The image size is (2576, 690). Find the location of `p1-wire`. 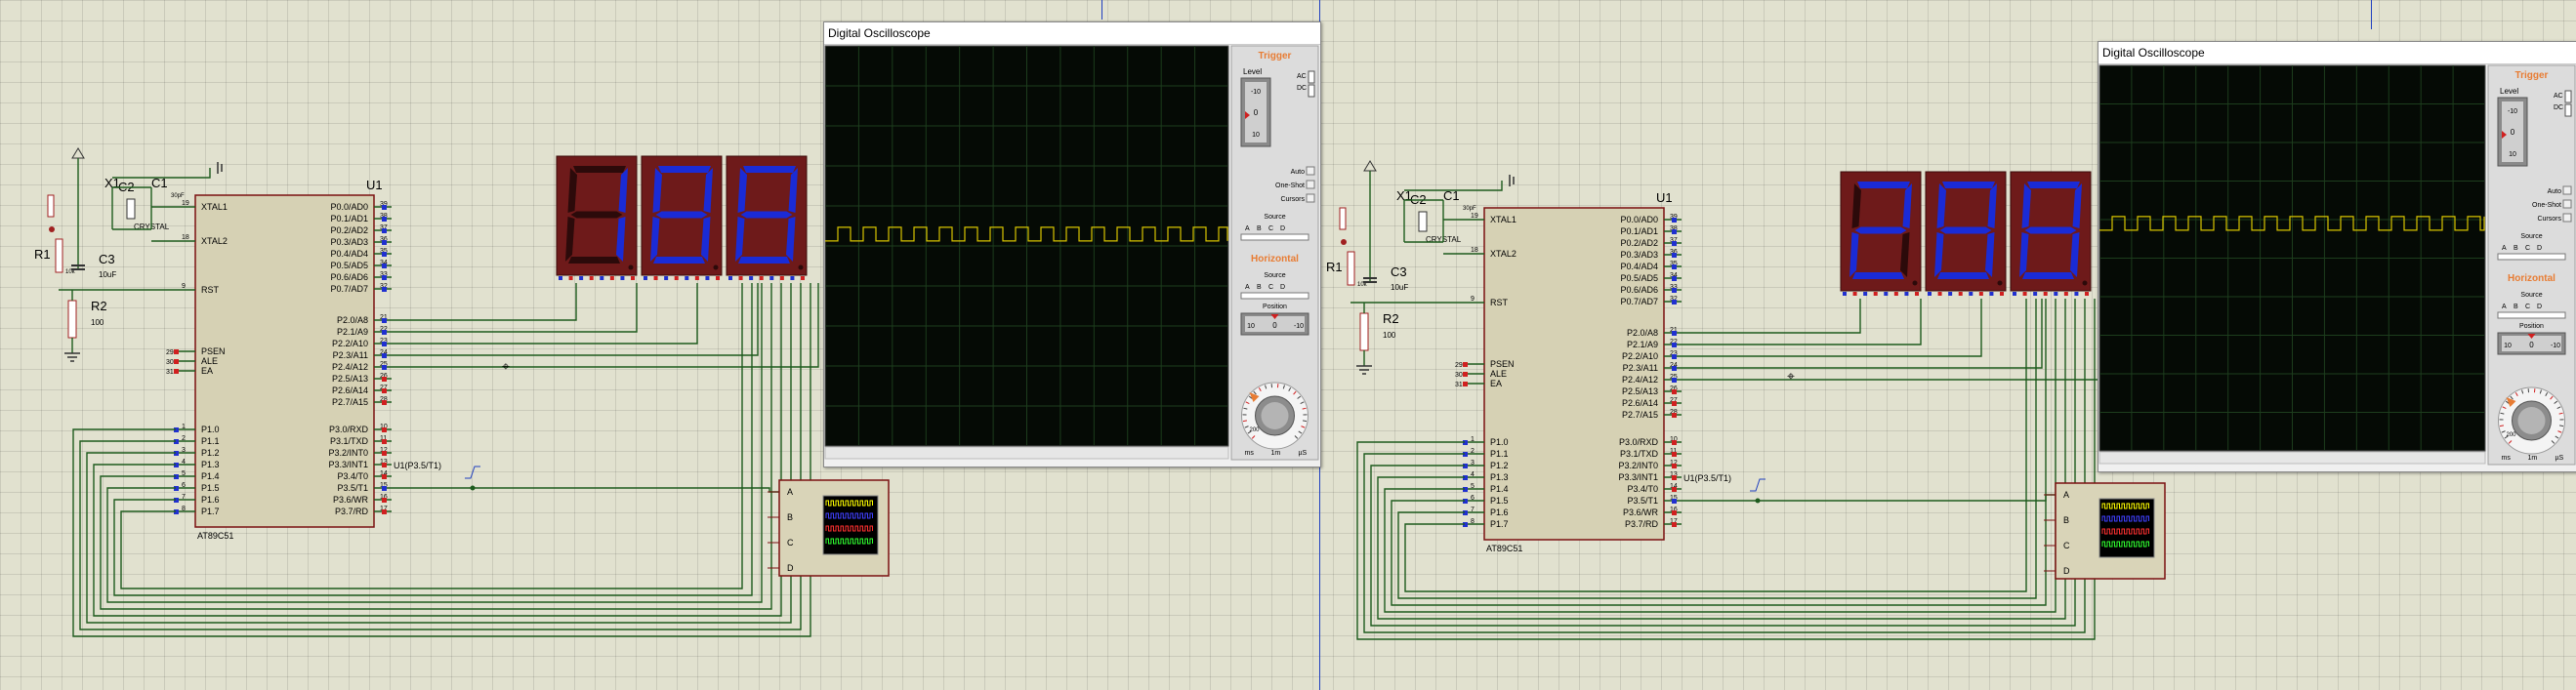

p1-wire is located at coordinates (1723, 463).